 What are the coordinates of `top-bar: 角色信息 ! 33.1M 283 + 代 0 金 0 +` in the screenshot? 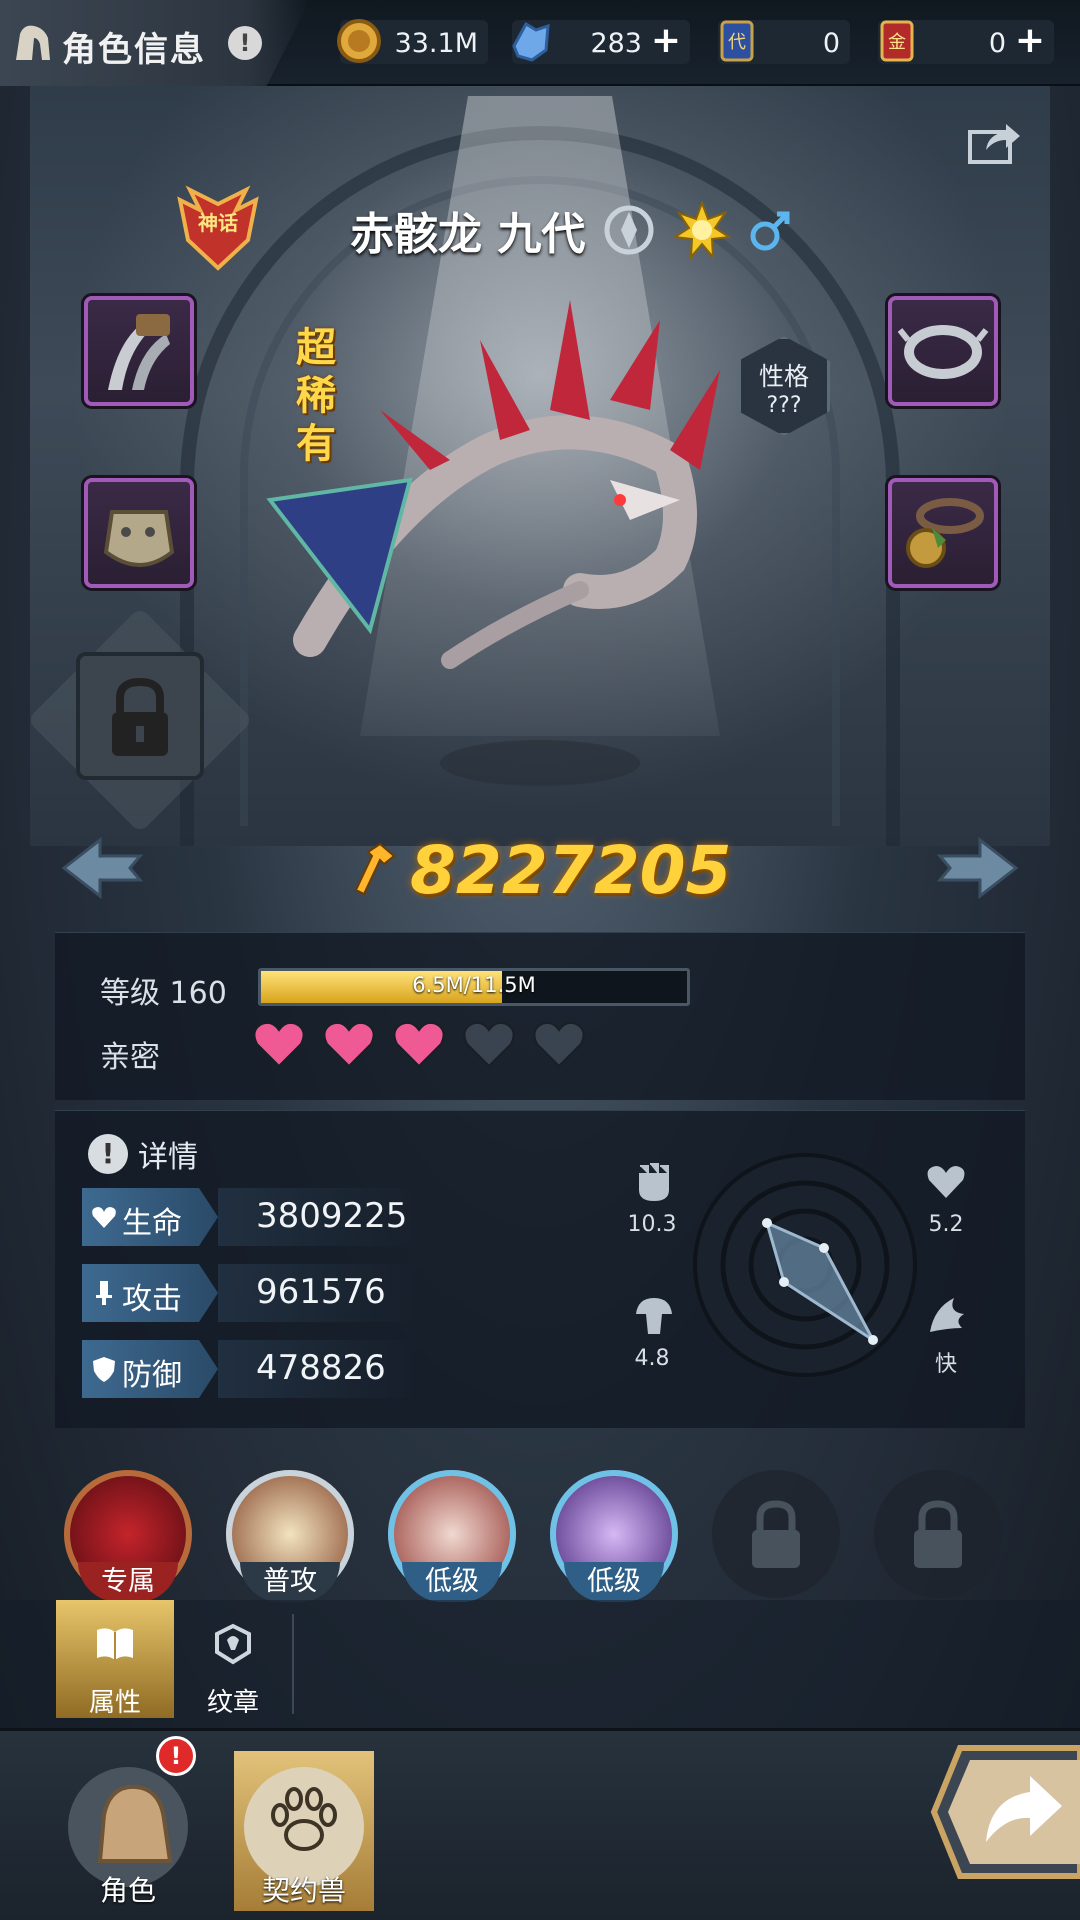 It's located at (540, 43).